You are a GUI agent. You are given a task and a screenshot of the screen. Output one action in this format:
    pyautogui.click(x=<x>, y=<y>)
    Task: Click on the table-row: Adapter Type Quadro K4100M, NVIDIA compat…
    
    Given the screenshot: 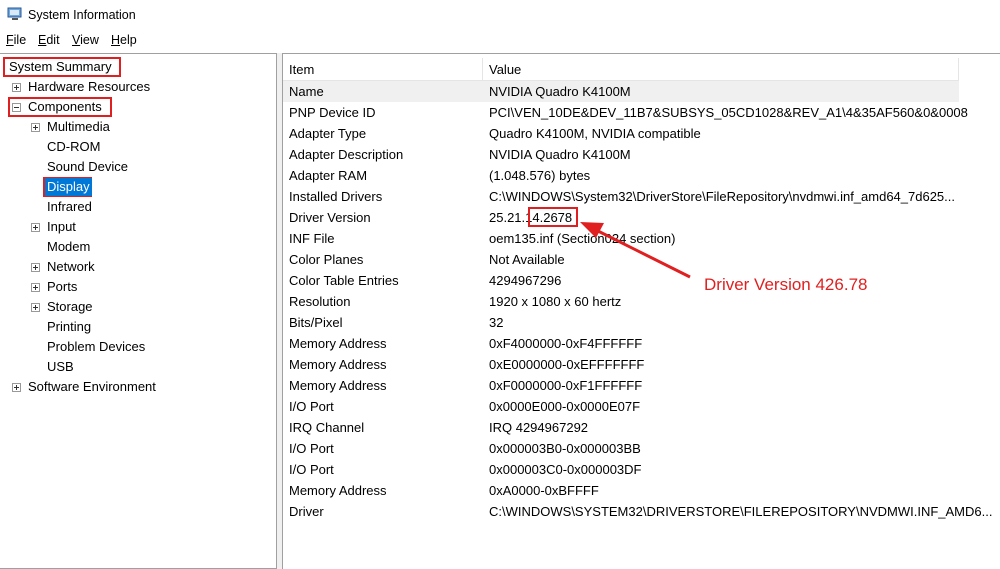 What is the action you would take?
    pyautogui.click(x=621, y=133)
    